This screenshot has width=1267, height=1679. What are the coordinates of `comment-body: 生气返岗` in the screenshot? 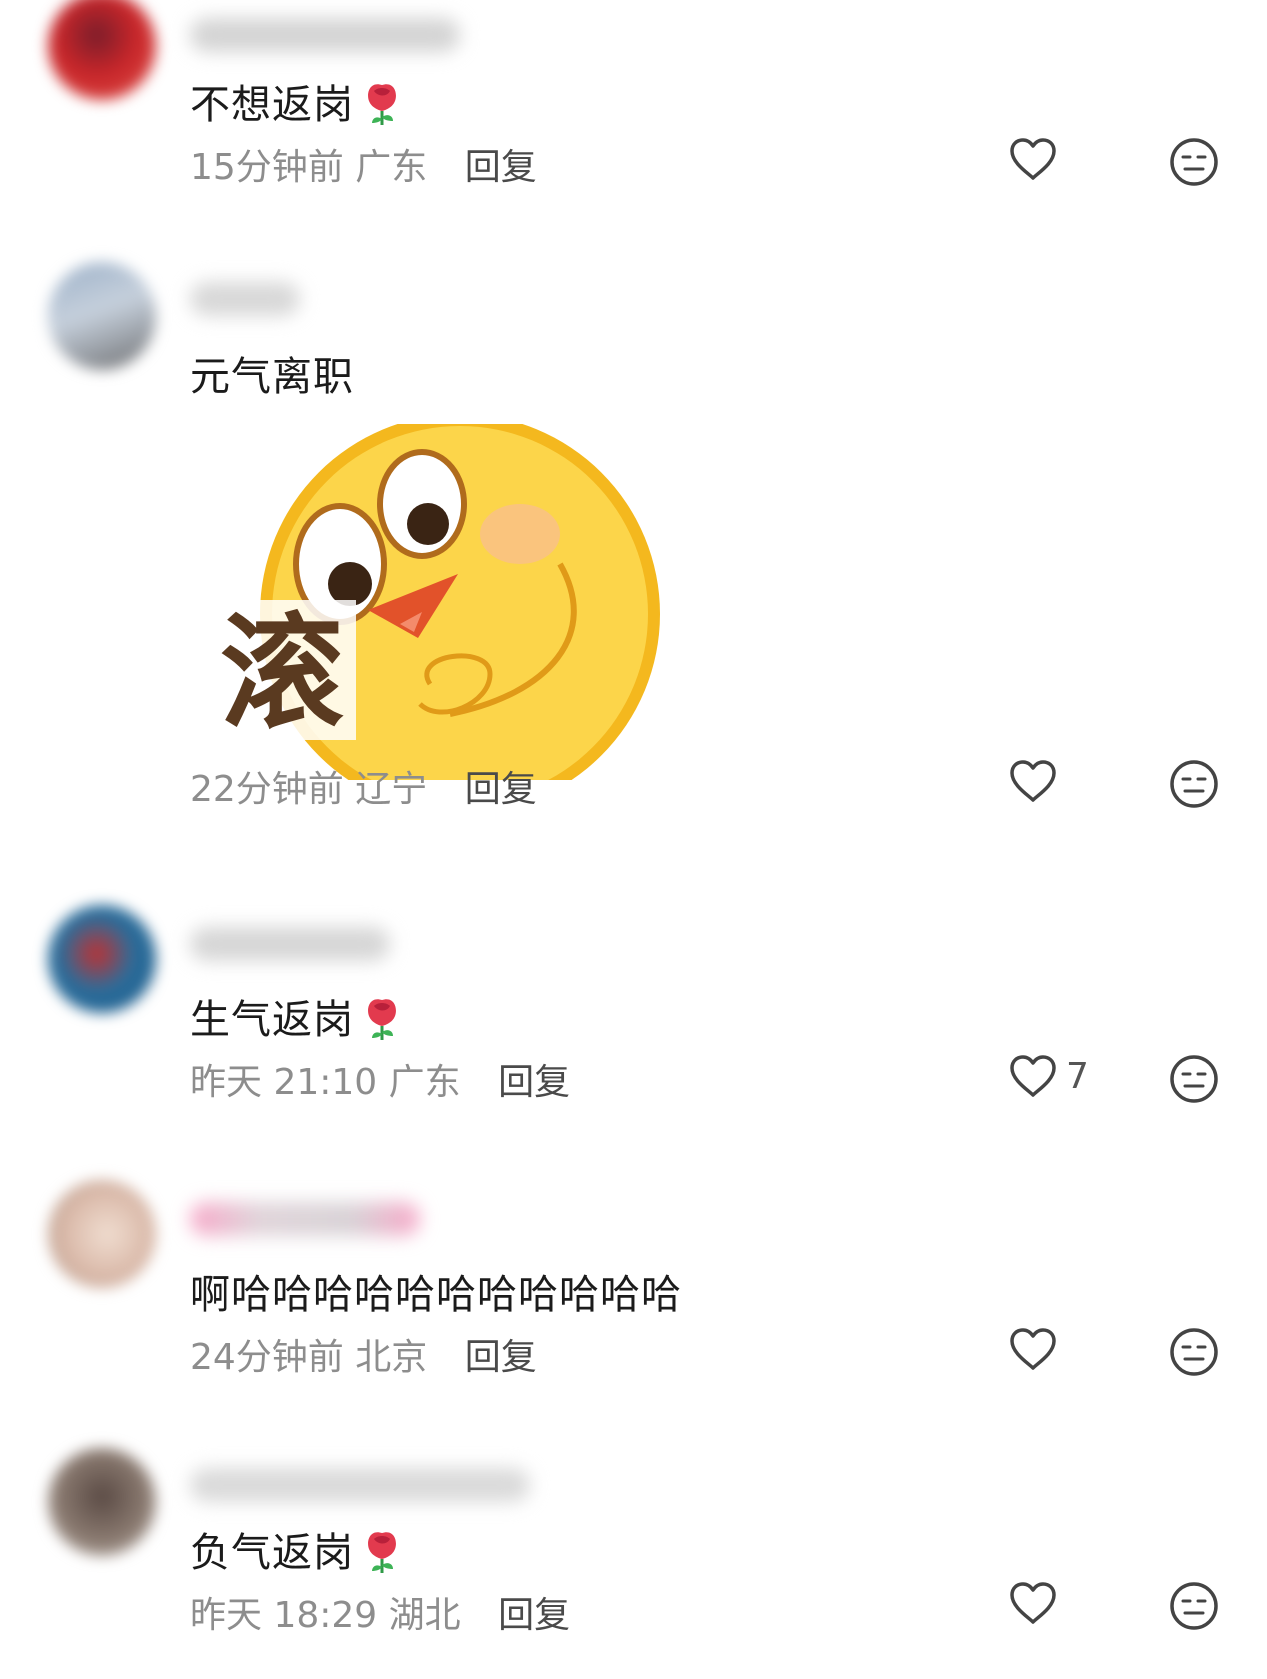 It's located at (272, 1020).